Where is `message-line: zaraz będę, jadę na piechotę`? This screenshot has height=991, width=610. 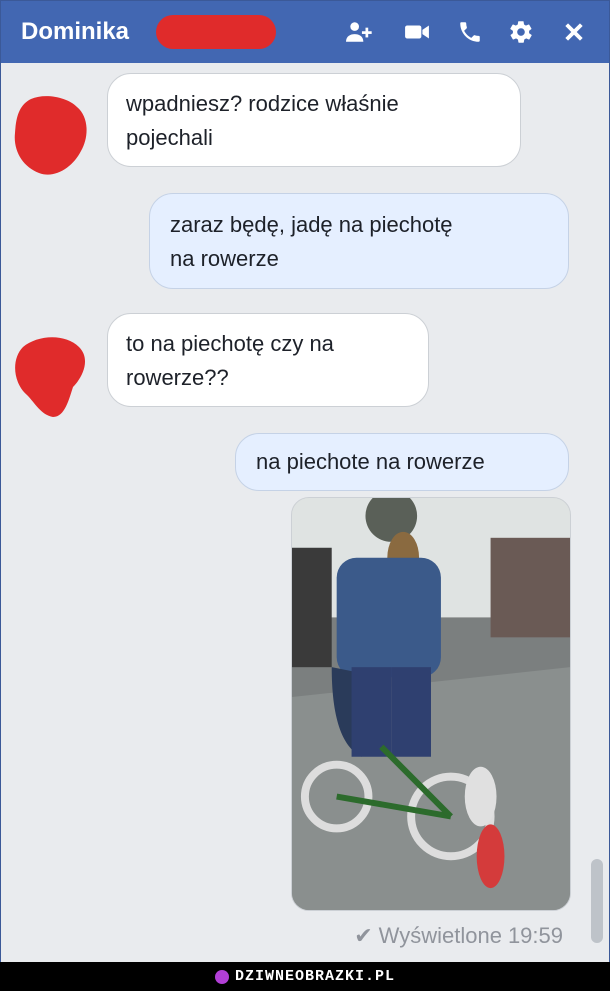
message-line: zaraz będę, jadę na piechotę is located at coordinates (311, 224).